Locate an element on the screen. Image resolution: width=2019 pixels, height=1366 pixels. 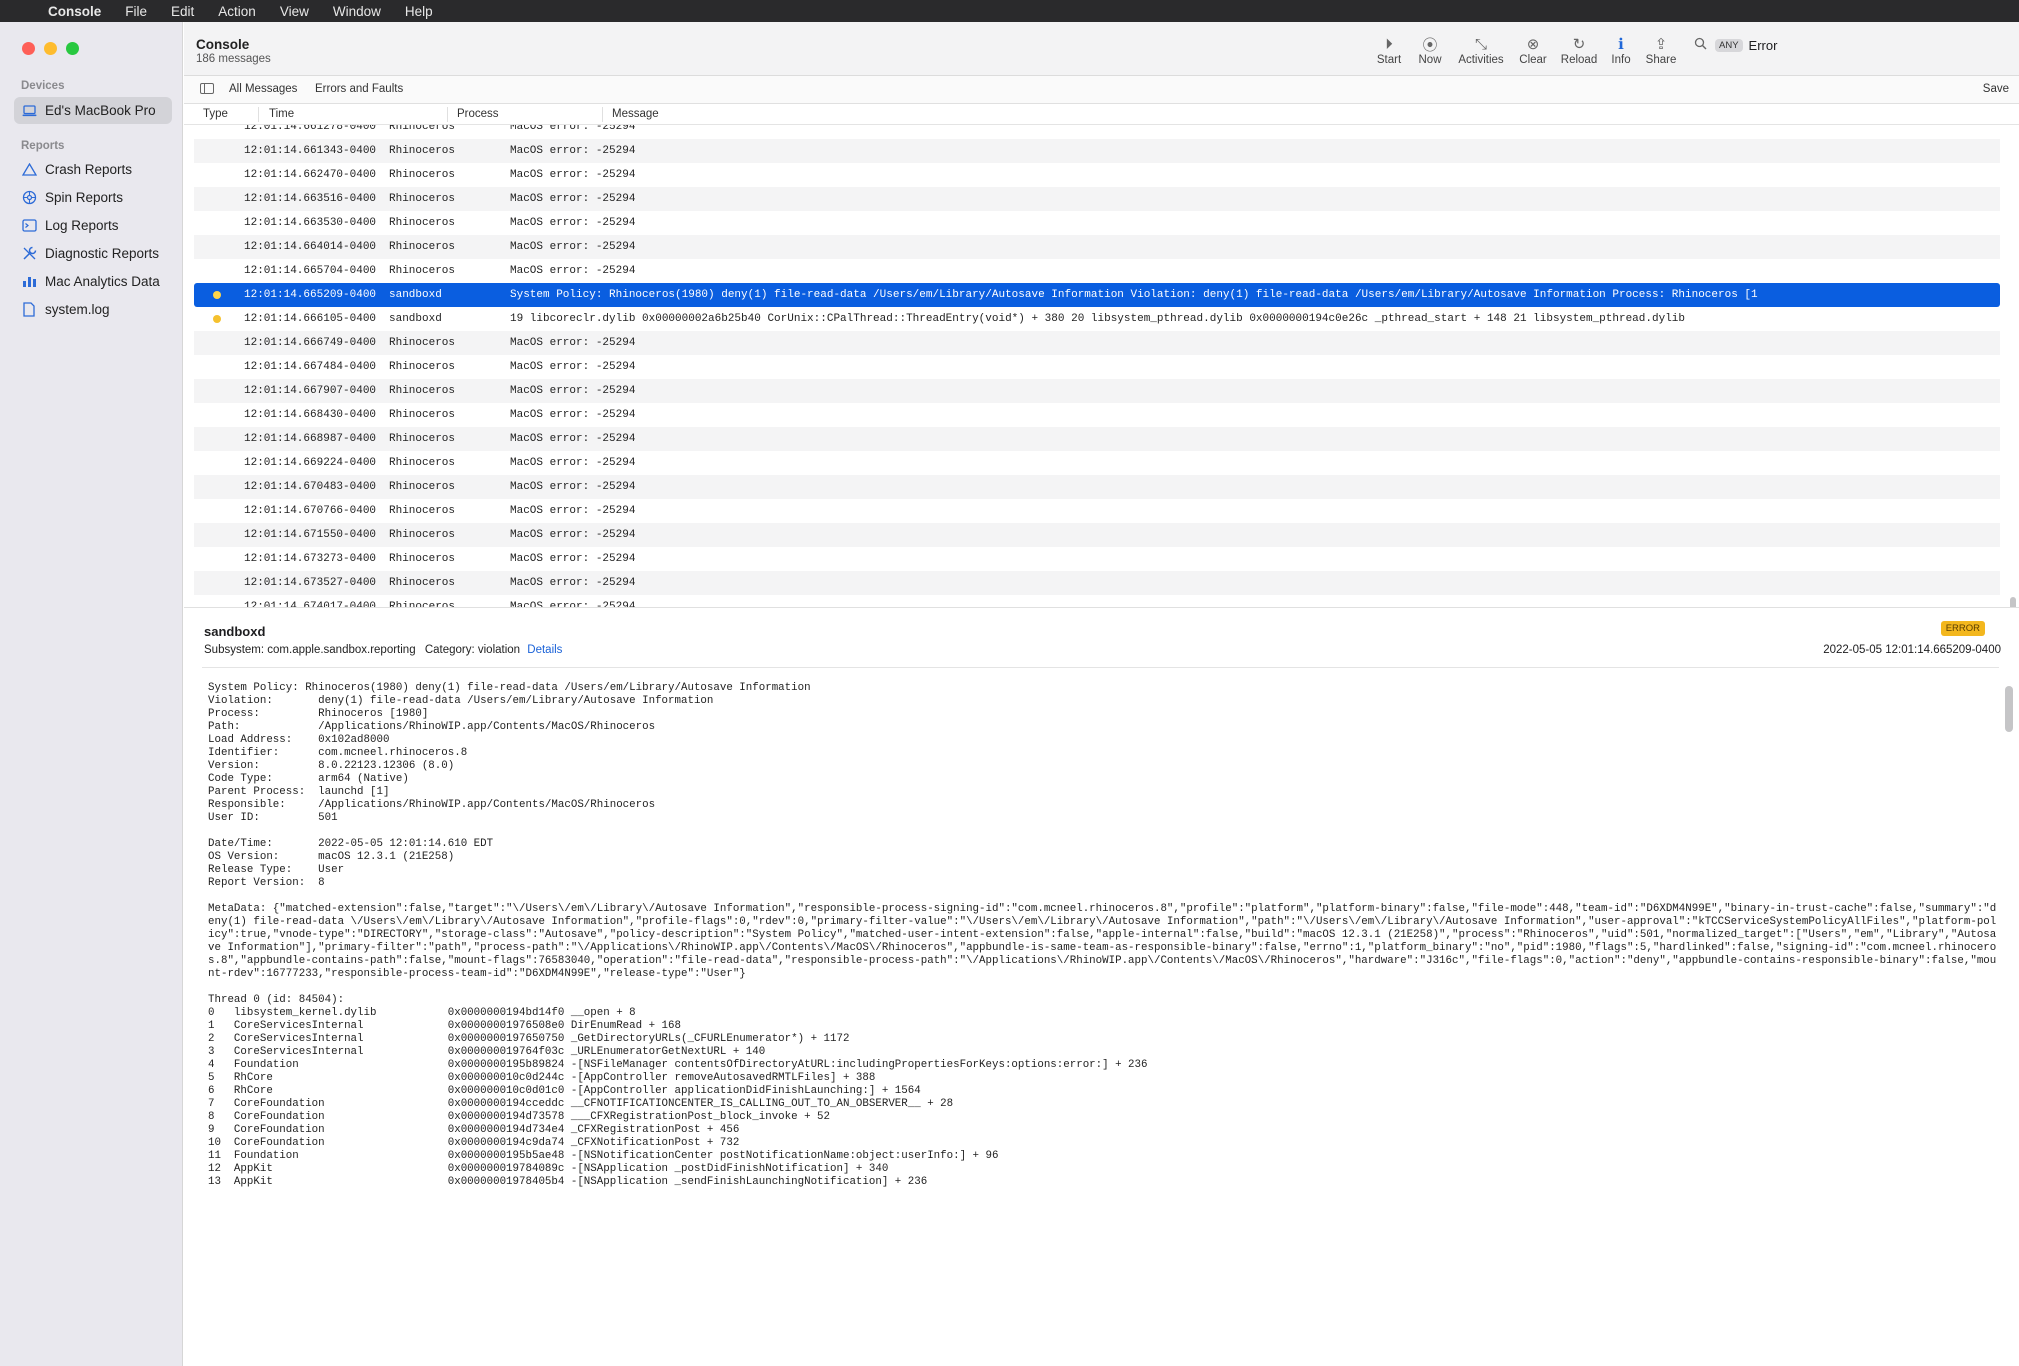
sidebar-item-diagnostic-reports: Diagnostic Reports is located at coordinates (93, 253).